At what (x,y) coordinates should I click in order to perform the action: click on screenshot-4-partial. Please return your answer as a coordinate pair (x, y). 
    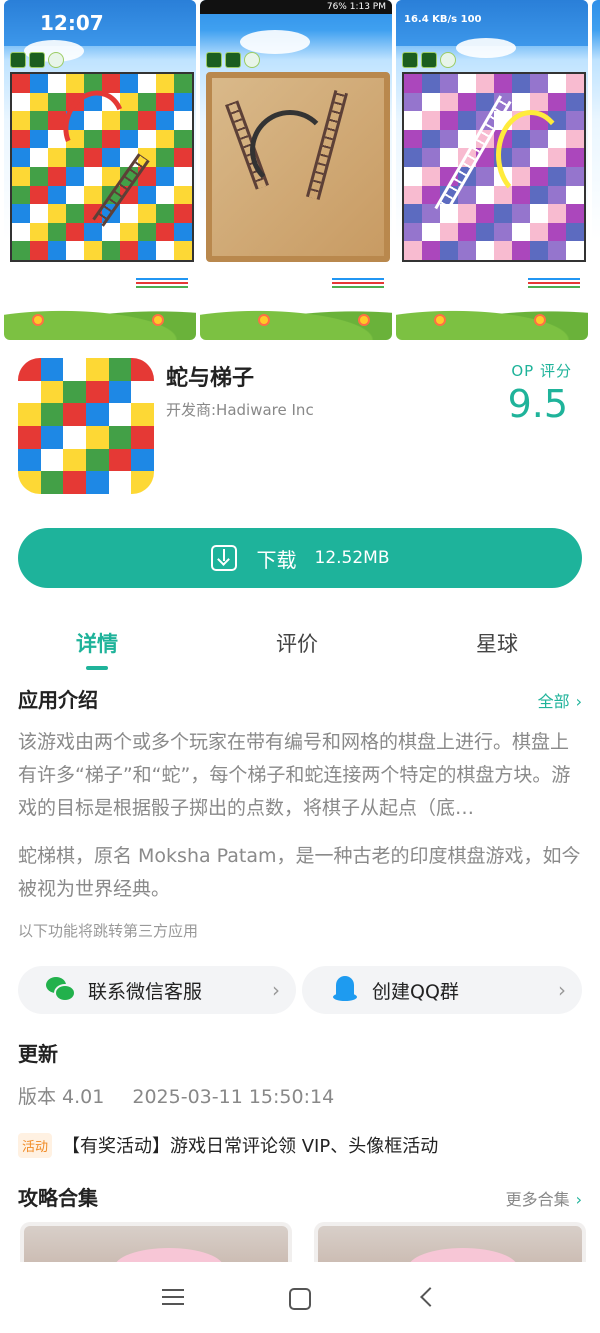
    Looking at the image, I should click on (596, 170).